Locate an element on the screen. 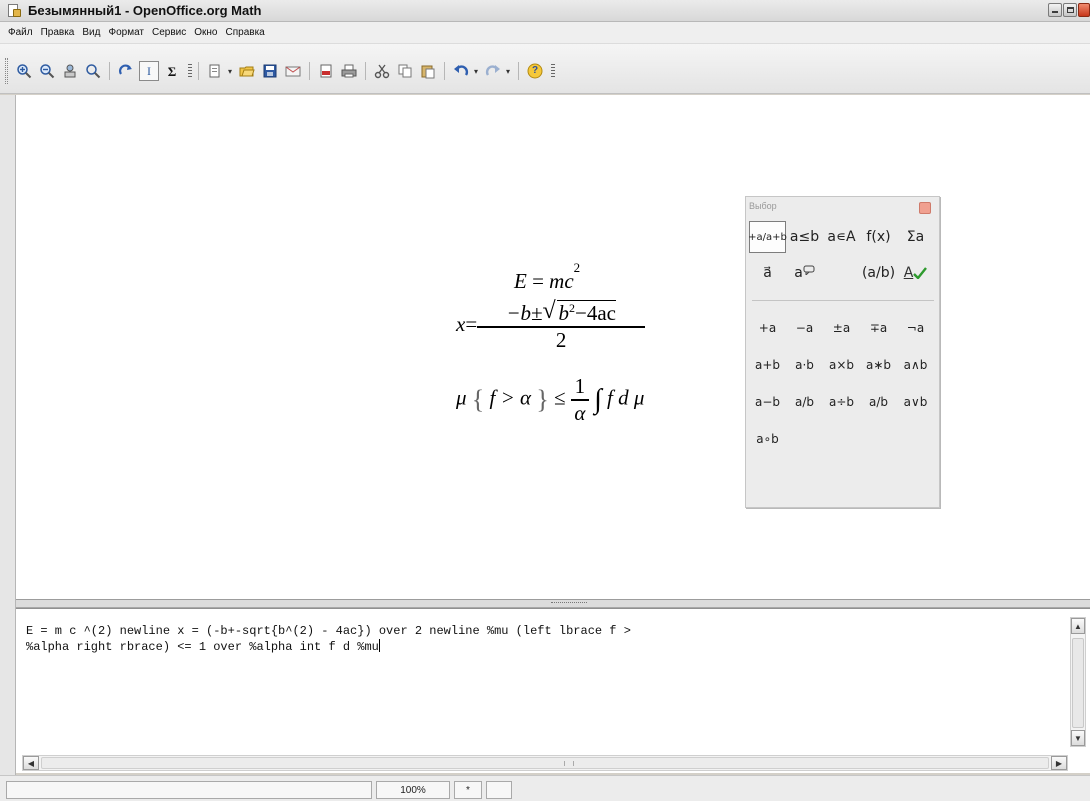  show-all-icon is located at coordinates (93, 71).